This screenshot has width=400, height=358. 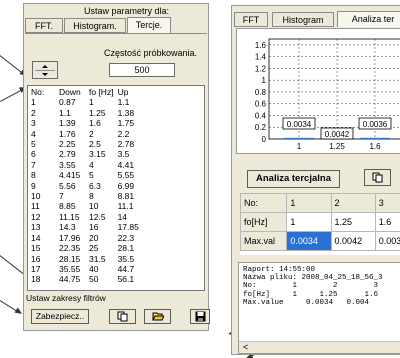 What do you see at coordinates (303, 19) in the screenshot?
I see `tab-histogram: Histogram` at bounding box center [303, 19].